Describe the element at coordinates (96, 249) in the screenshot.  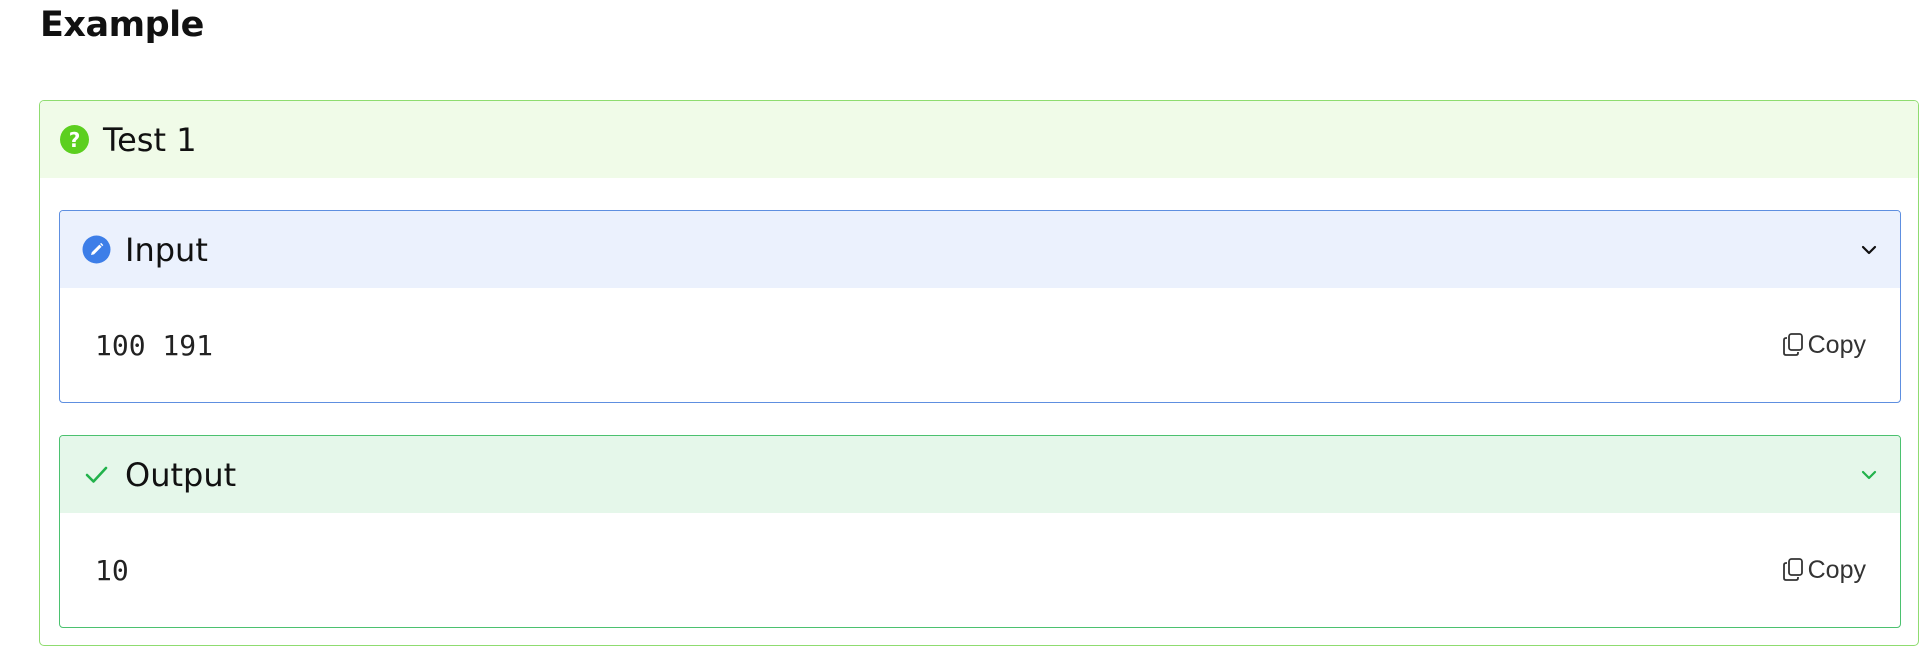
I see `pencil-icon` at that location.